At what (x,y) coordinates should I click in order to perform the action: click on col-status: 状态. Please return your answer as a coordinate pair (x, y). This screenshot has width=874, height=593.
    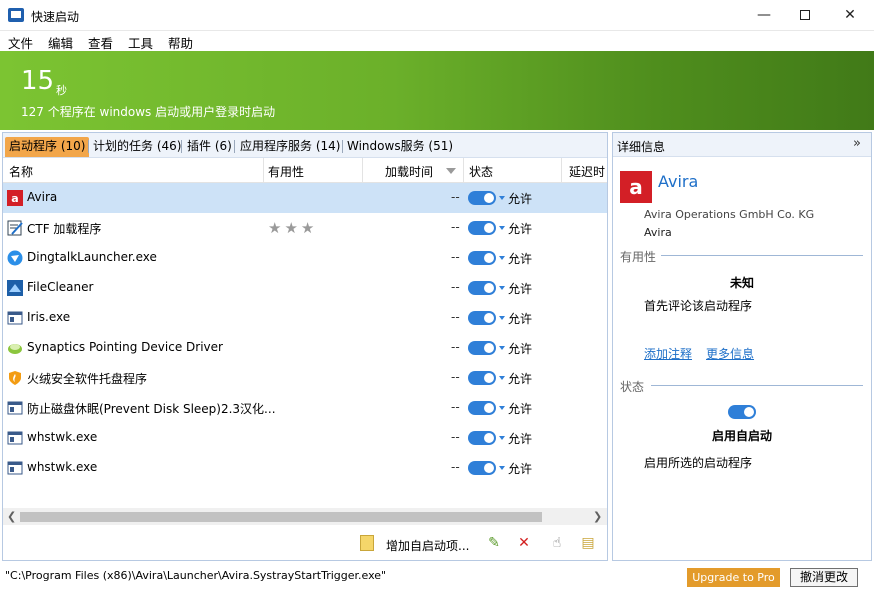
    Looking at the image, I should click on (481, 171).